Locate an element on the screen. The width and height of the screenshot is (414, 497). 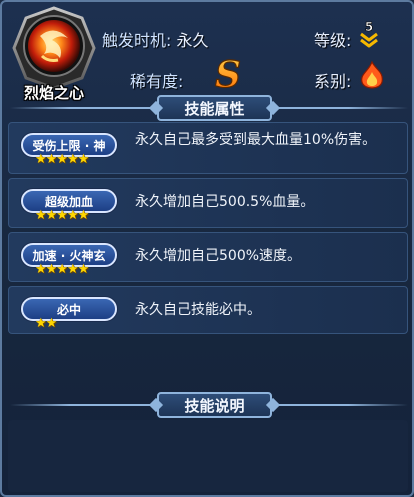
attribute-description: 永久自己技能必中。 is located at coordinates (198, 310).